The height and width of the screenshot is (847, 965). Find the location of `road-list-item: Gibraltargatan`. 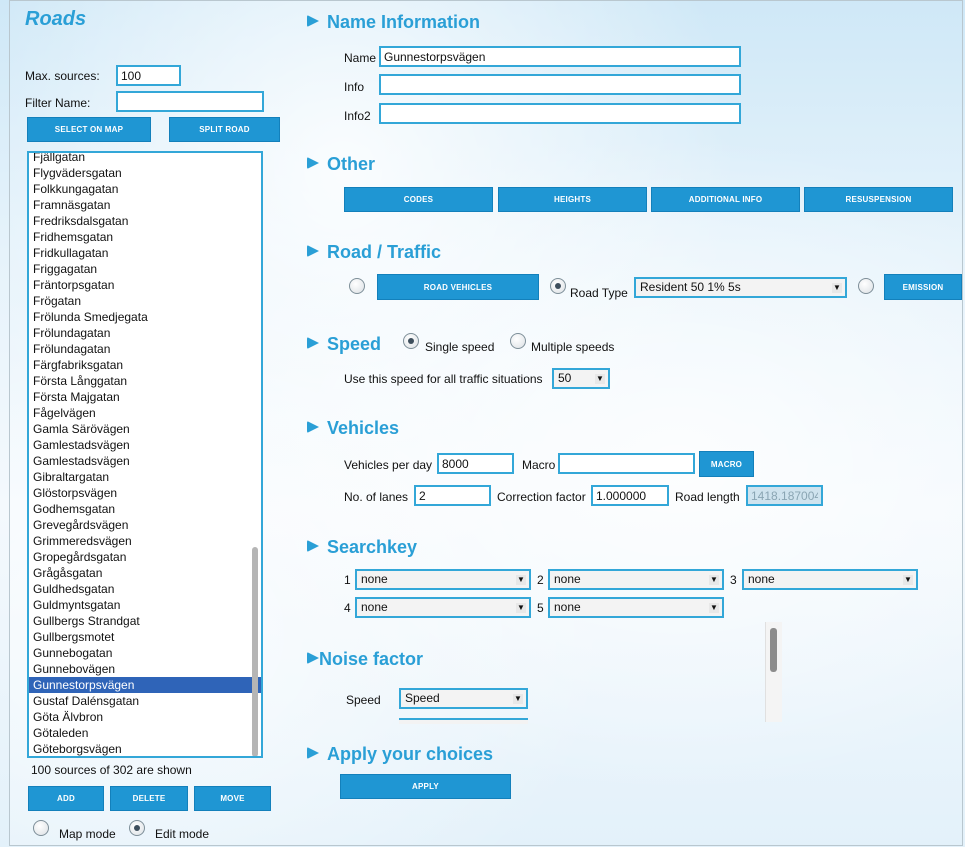

road-list-item: Gibraltargatan is located at coordinates (145, 477).